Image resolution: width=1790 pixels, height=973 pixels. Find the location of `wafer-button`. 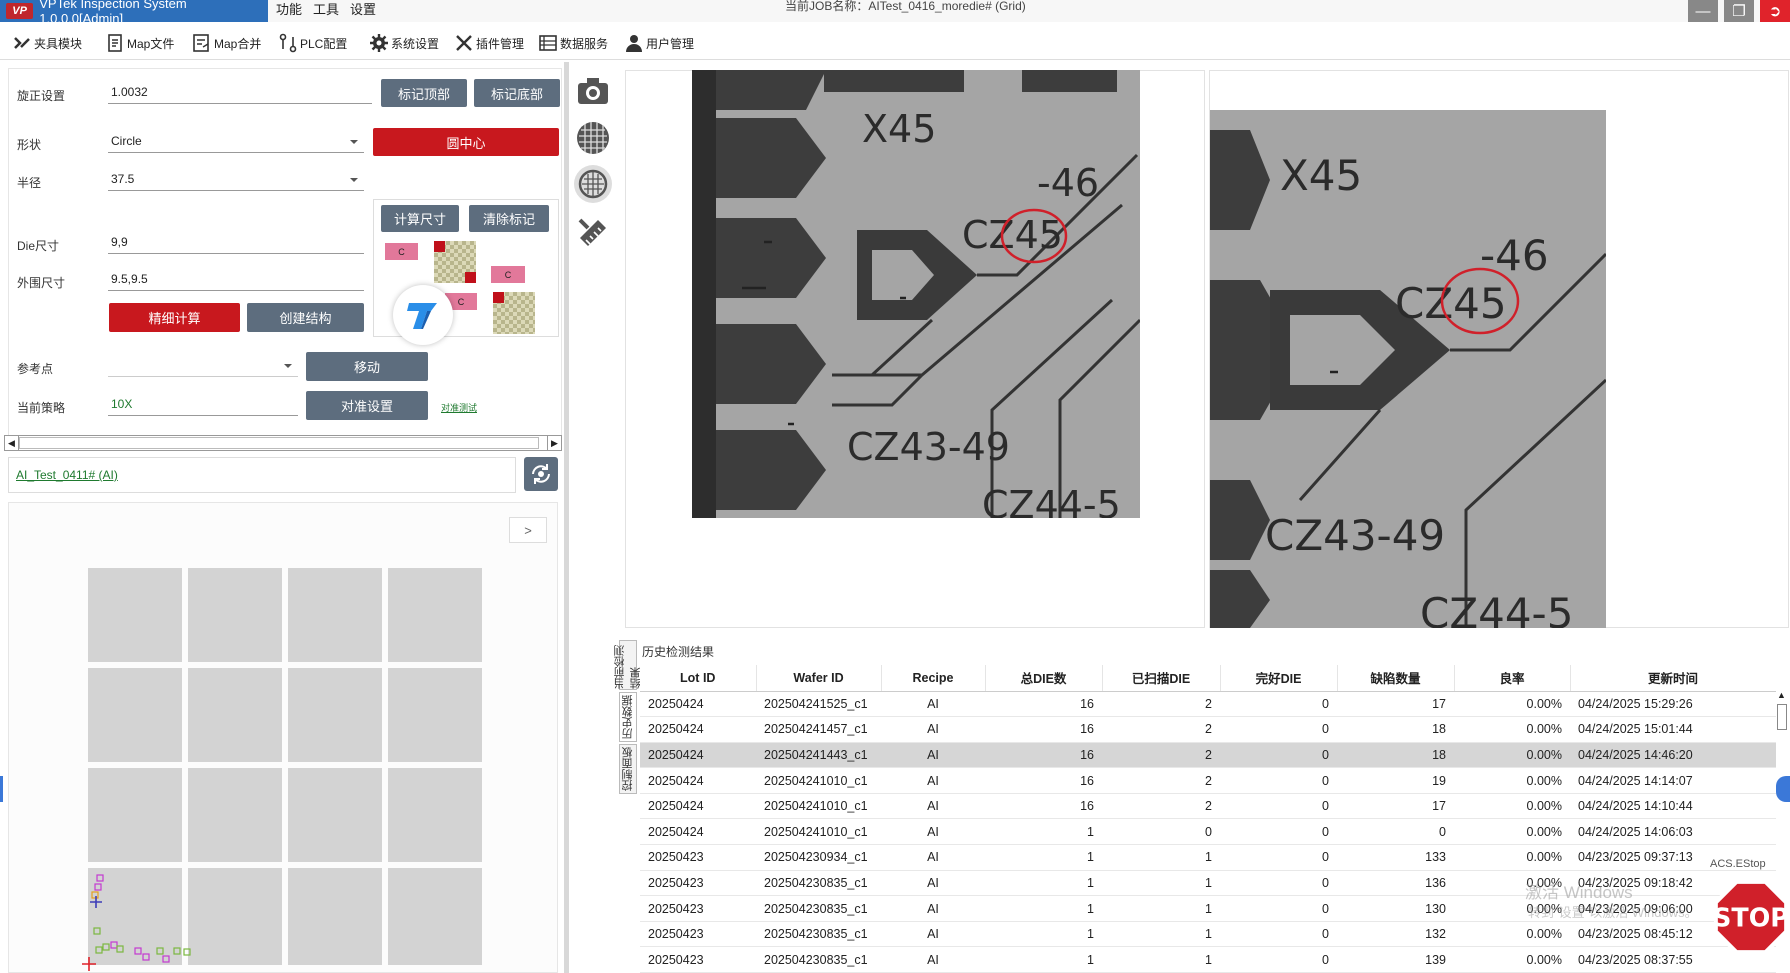

wafer-button is located at coordinates (593, 138).